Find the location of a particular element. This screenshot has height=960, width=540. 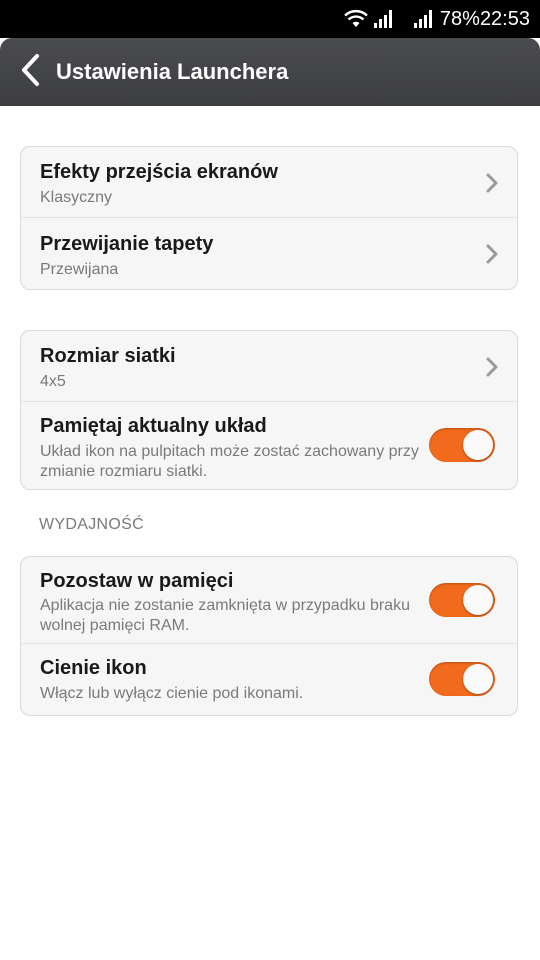

section-header-performance: WYDAJNOŚĆ is located at coordinates (91, 524).